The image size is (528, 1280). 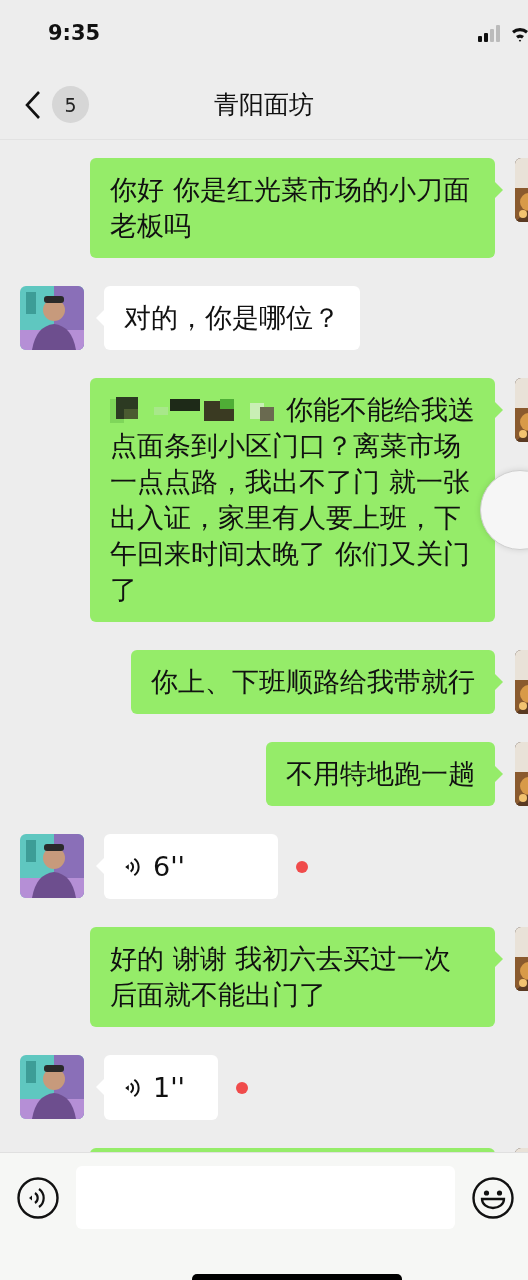 I want to click on unread-badge: 5, so click(x=70, y=104).